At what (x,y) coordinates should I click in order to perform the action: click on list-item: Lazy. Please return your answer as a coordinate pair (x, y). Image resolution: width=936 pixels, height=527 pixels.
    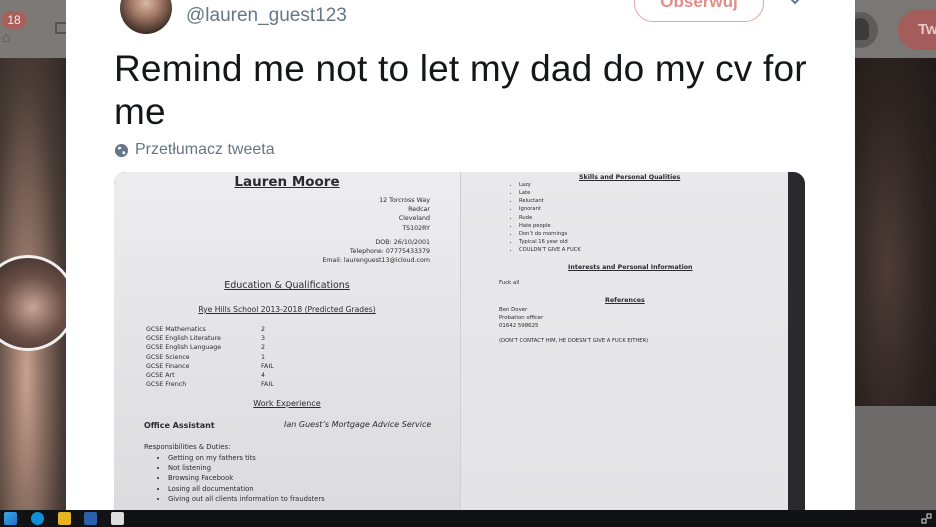
    Looking at the image, I should click on (550, 185).